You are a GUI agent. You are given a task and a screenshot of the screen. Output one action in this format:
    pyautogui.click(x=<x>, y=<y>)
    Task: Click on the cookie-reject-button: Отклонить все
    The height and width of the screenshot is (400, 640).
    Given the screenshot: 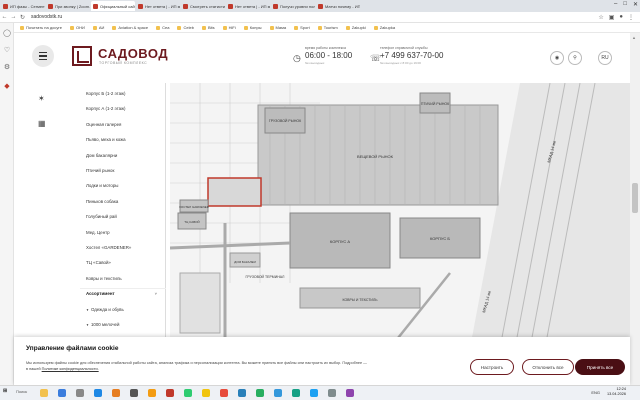 What is the action you would take?
    pyautogui.click(x=548, y=367)
    